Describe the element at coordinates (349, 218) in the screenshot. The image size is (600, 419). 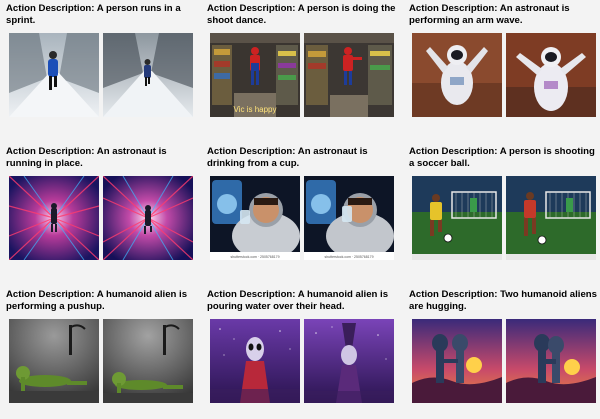
I see `frame-2: shutterstock.com · 2505768179` at that location.